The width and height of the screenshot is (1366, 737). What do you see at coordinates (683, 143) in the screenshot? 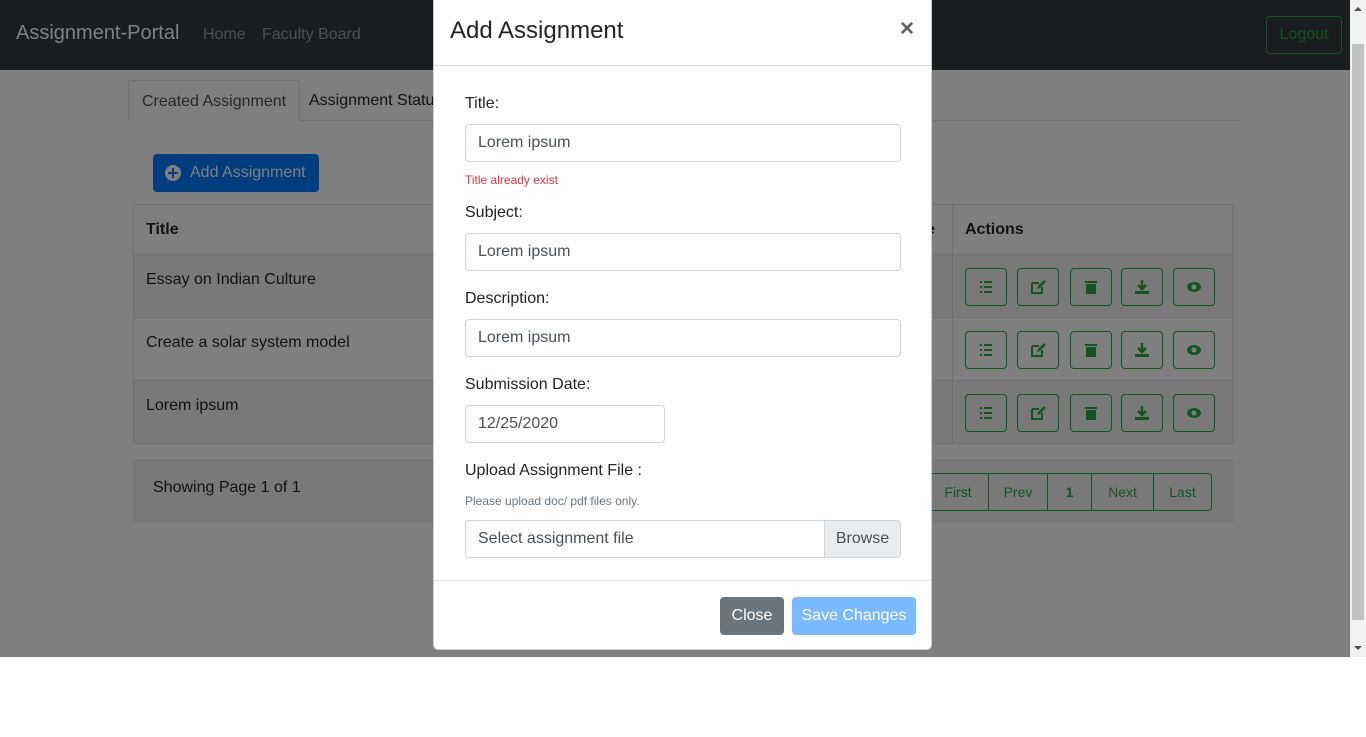
I see `title-input: Lorem ipsum` at bounding box center [683, 143].